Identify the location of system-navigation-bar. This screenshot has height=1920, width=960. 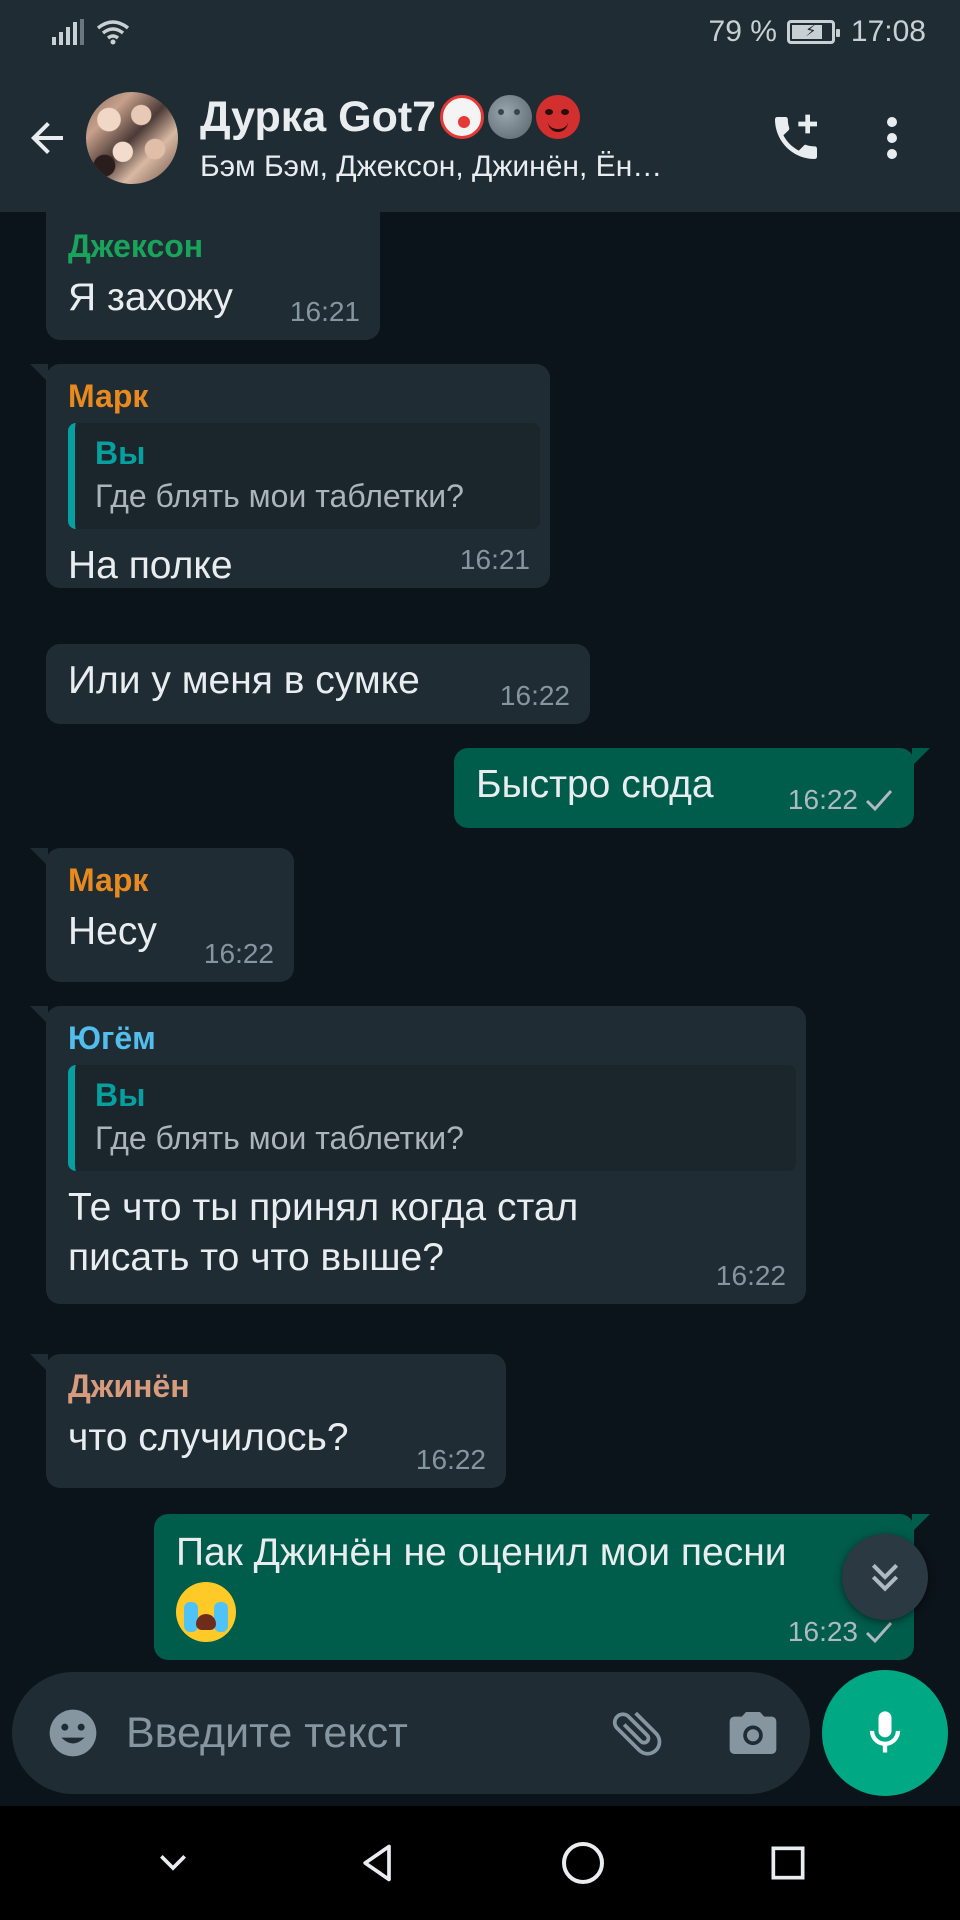
(480, 1863).